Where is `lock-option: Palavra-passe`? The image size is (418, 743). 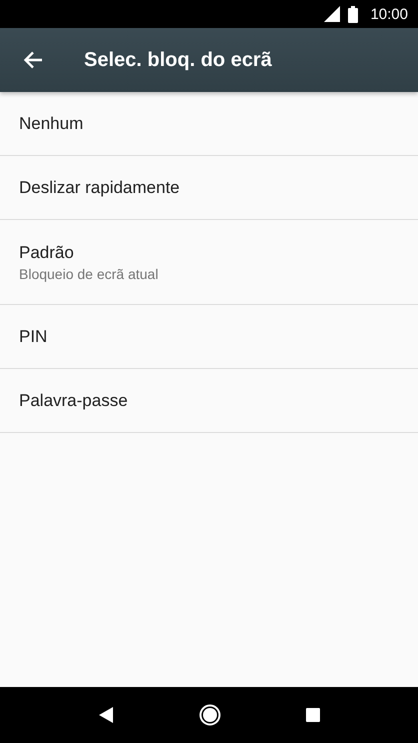 lock-option: Palavra-passe is located at coordinates (209, 401).